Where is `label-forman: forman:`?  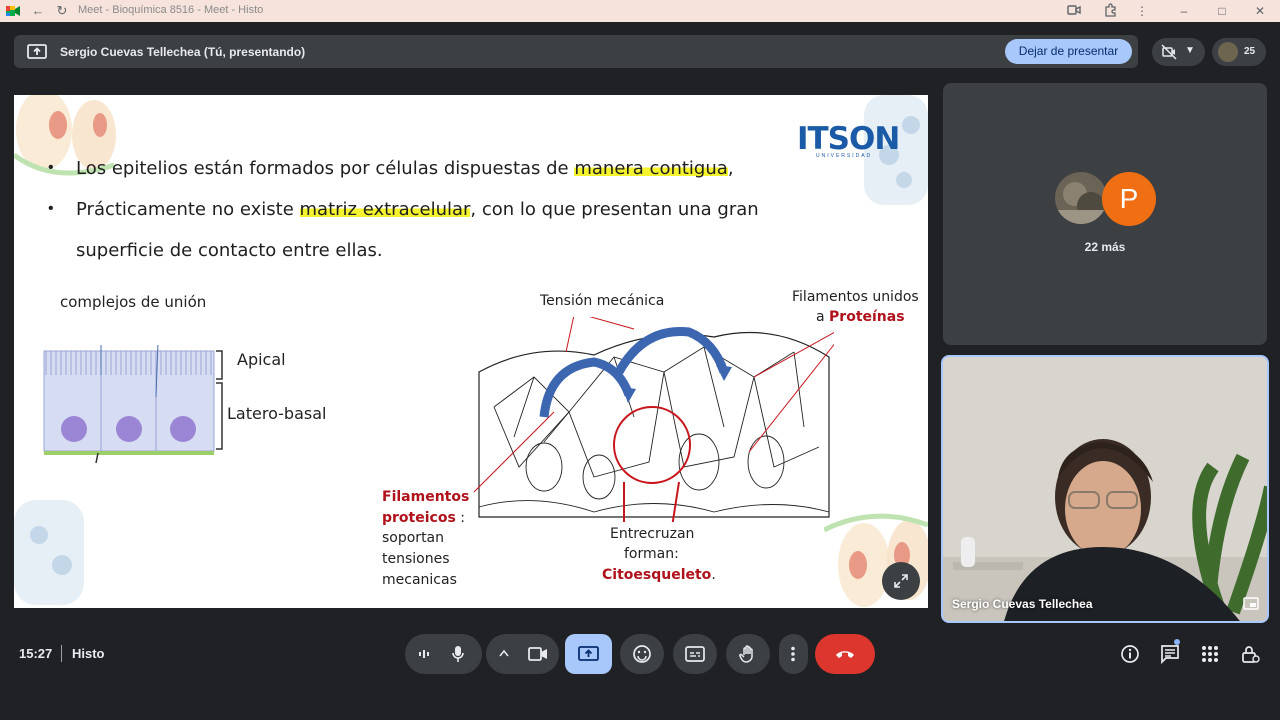
label-forman: forman: is located at coordinates (651, 554).